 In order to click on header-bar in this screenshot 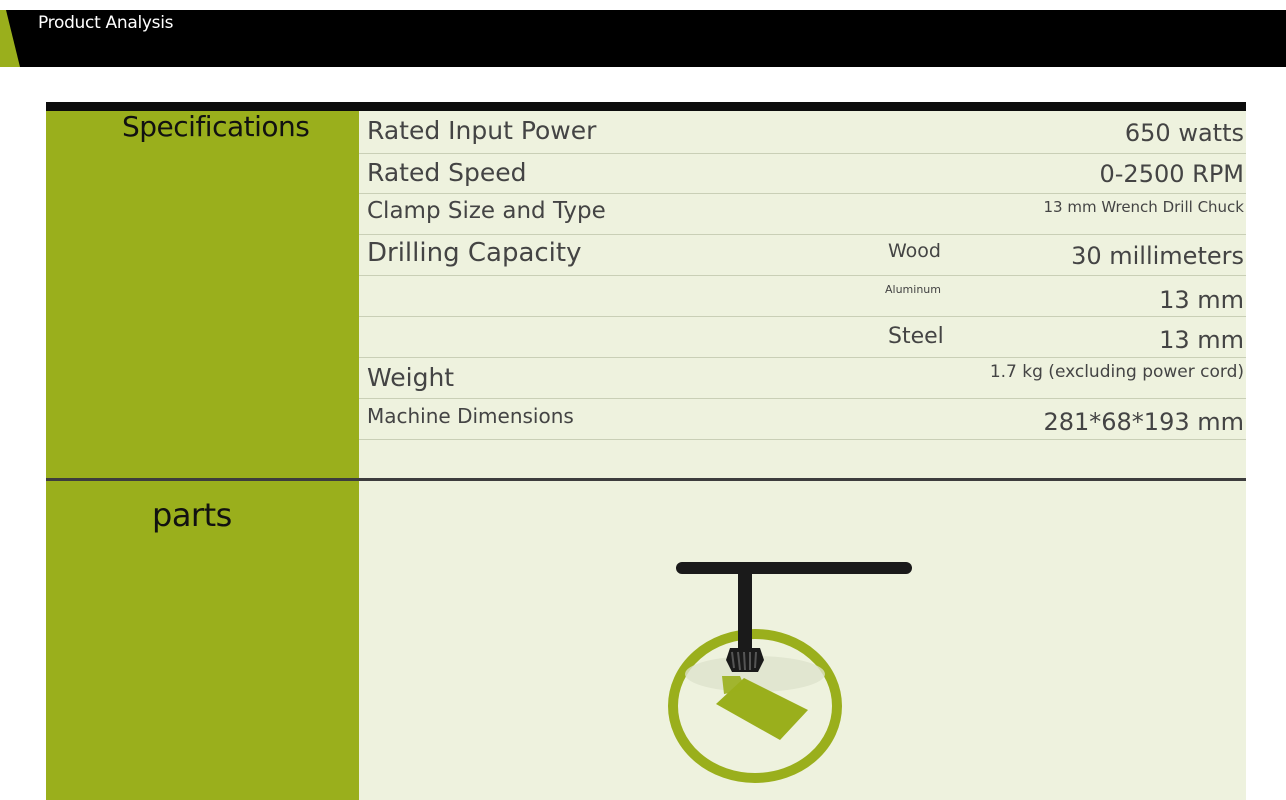, I will do `click(643, 38)`.